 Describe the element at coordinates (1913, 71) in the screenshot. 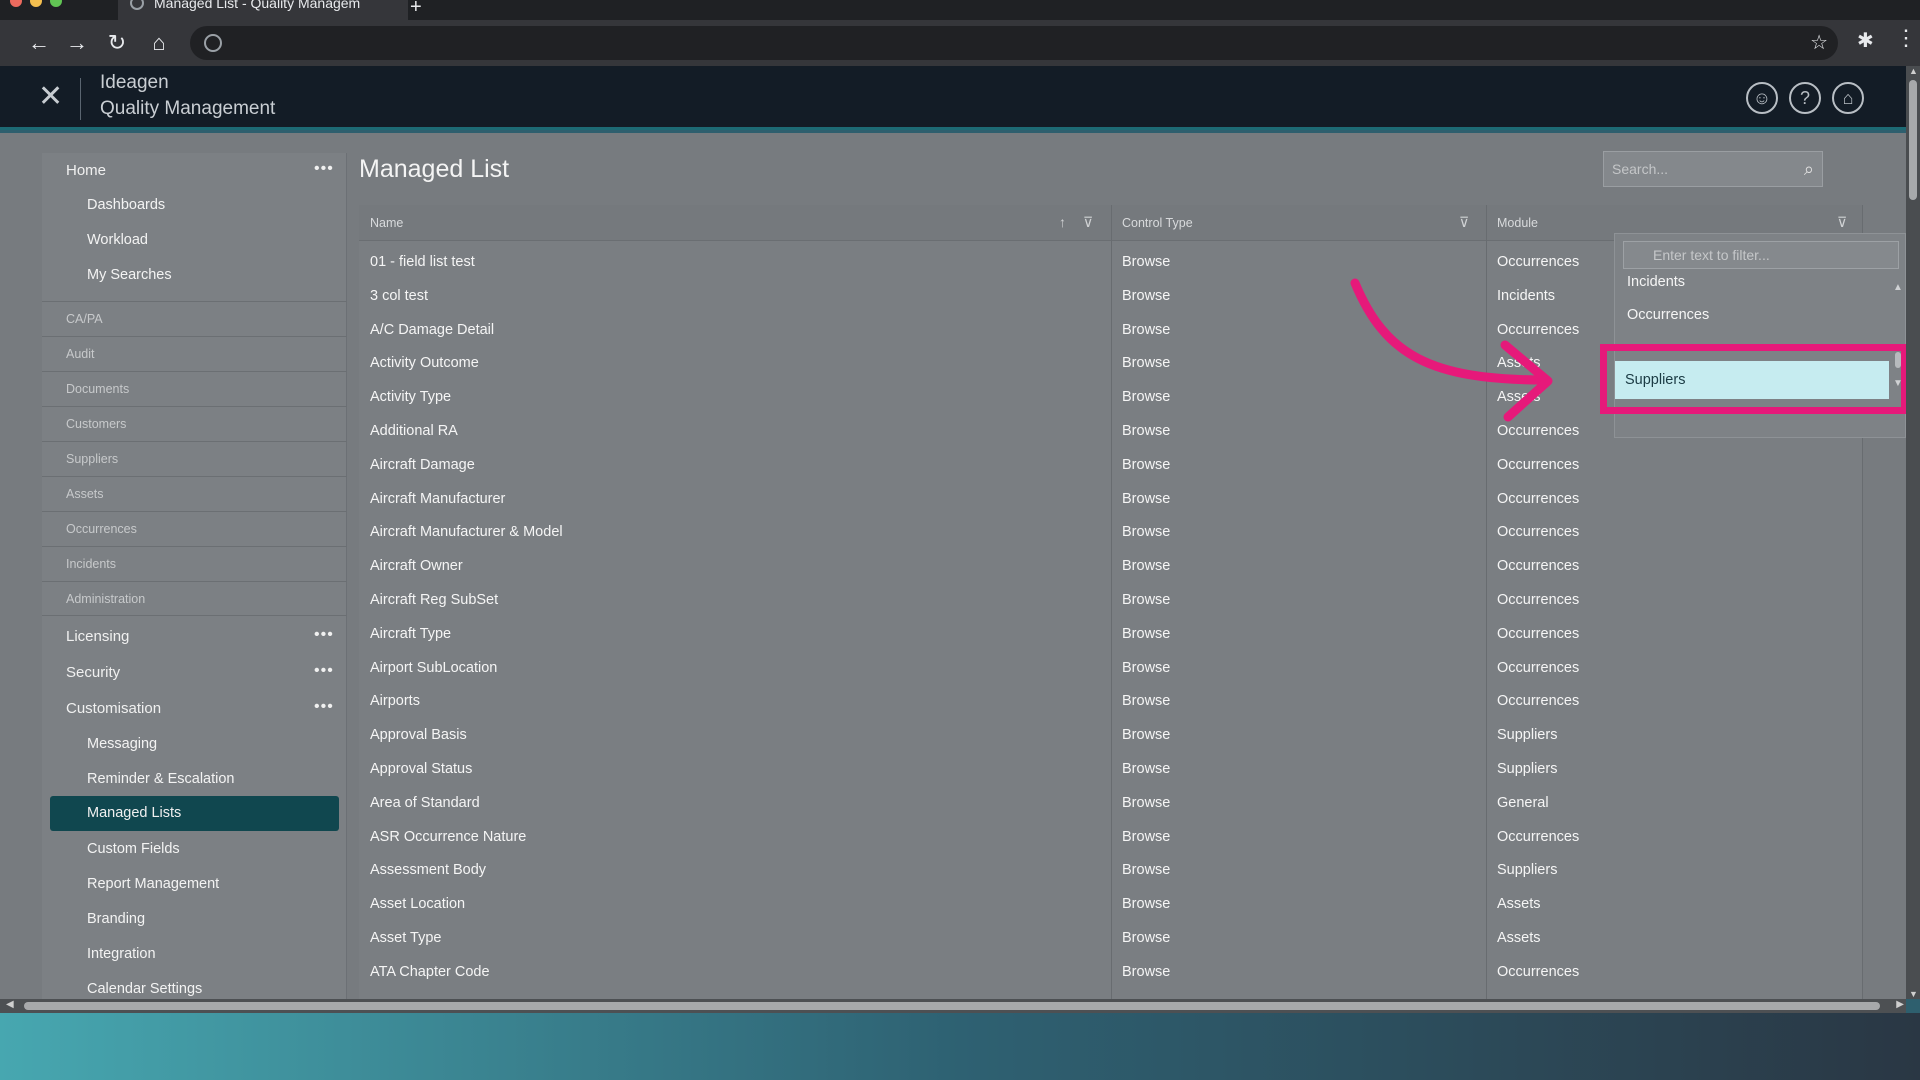

I see `scroll-up-icon: ▲` at that location.